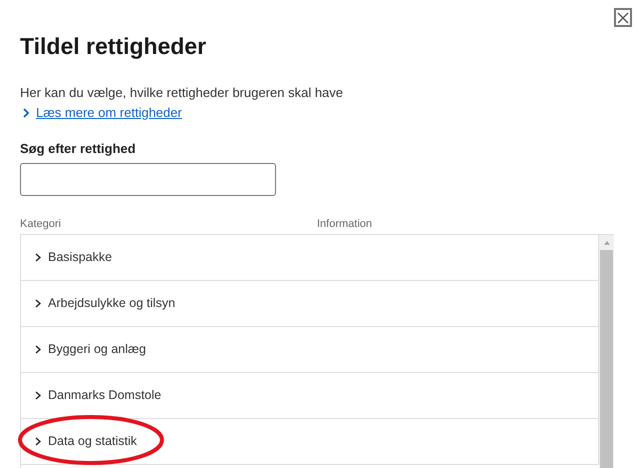 The image size is (638, 468). What do you see at coordinates (310, 258) in the screenshot?
I see `category-row: Basispakke` at bounding box center [310, 258].